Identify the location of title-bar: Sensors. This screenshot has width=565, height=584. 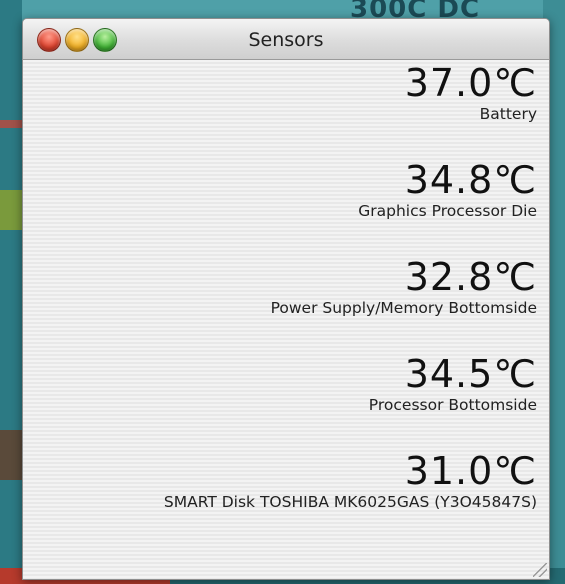
(286, 39).